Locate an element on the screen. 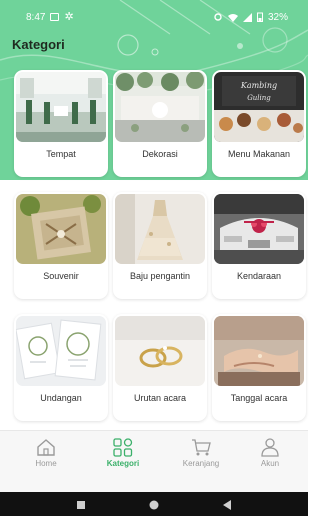 Image resolution: width=320 pixels, height=516 pixels. category-label: Urutan acara is located at coordinates (160, 398).